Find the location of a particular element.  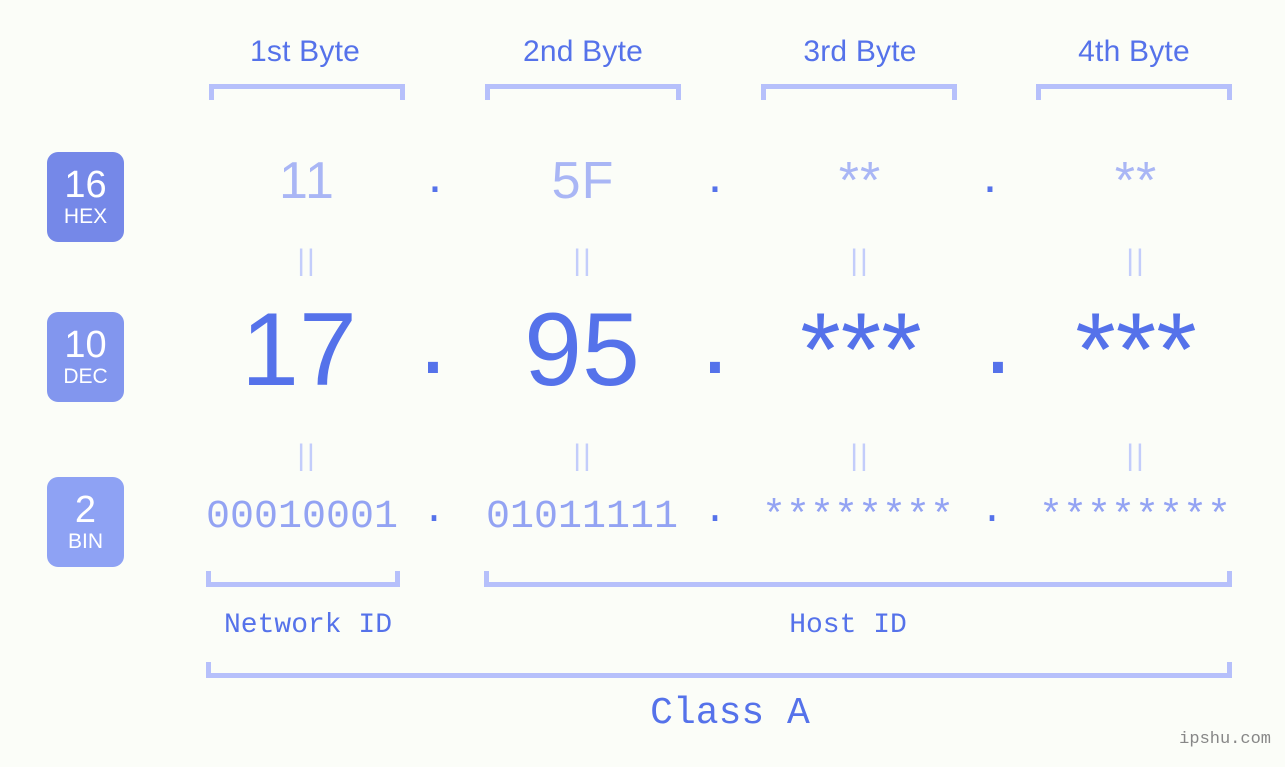

hex-byte-2: 5F is located at coordinates (583, 181).